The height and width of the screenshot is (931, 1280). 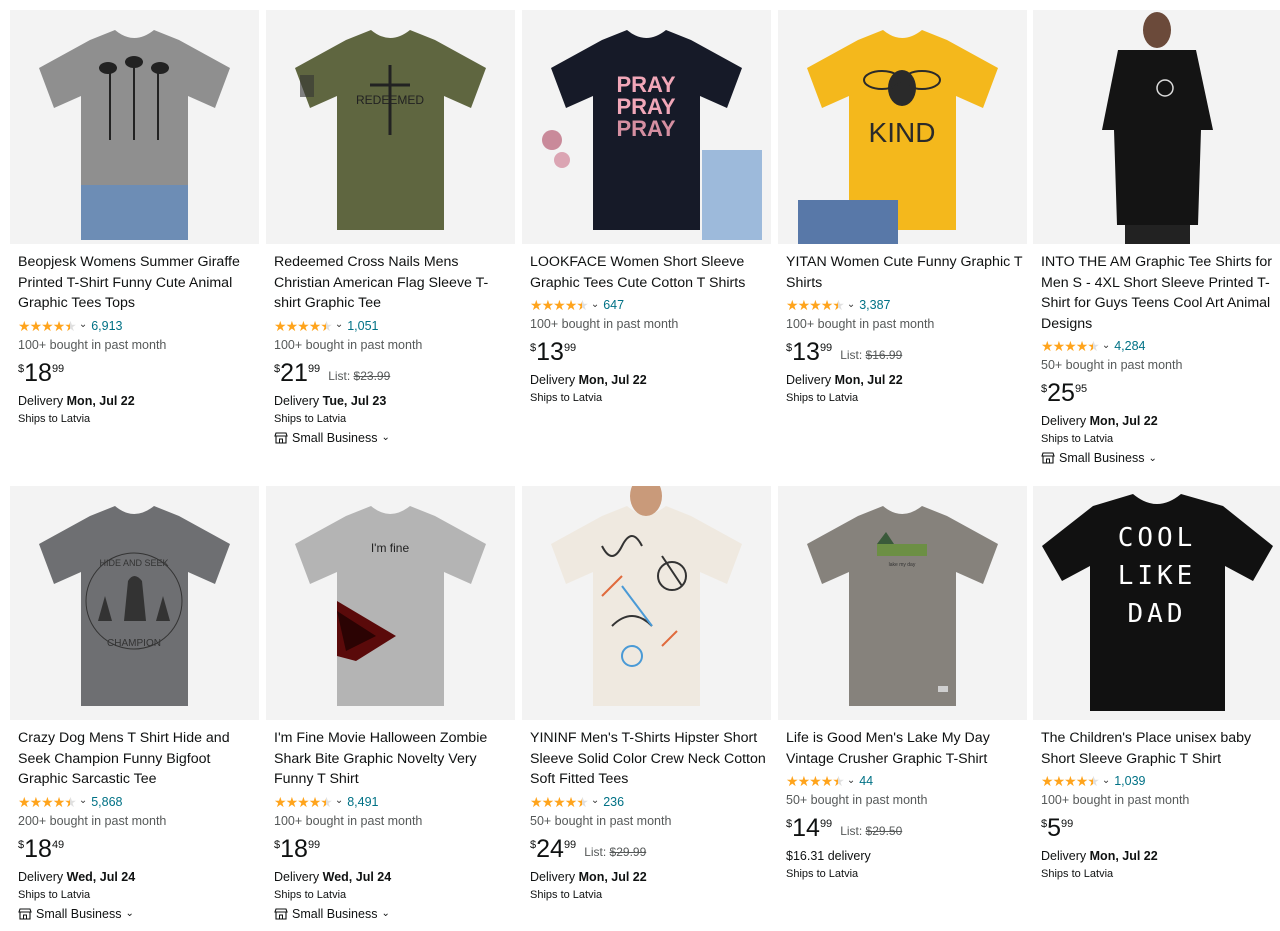 I want to click on product-image: KIND, so click(x=902, y=127).